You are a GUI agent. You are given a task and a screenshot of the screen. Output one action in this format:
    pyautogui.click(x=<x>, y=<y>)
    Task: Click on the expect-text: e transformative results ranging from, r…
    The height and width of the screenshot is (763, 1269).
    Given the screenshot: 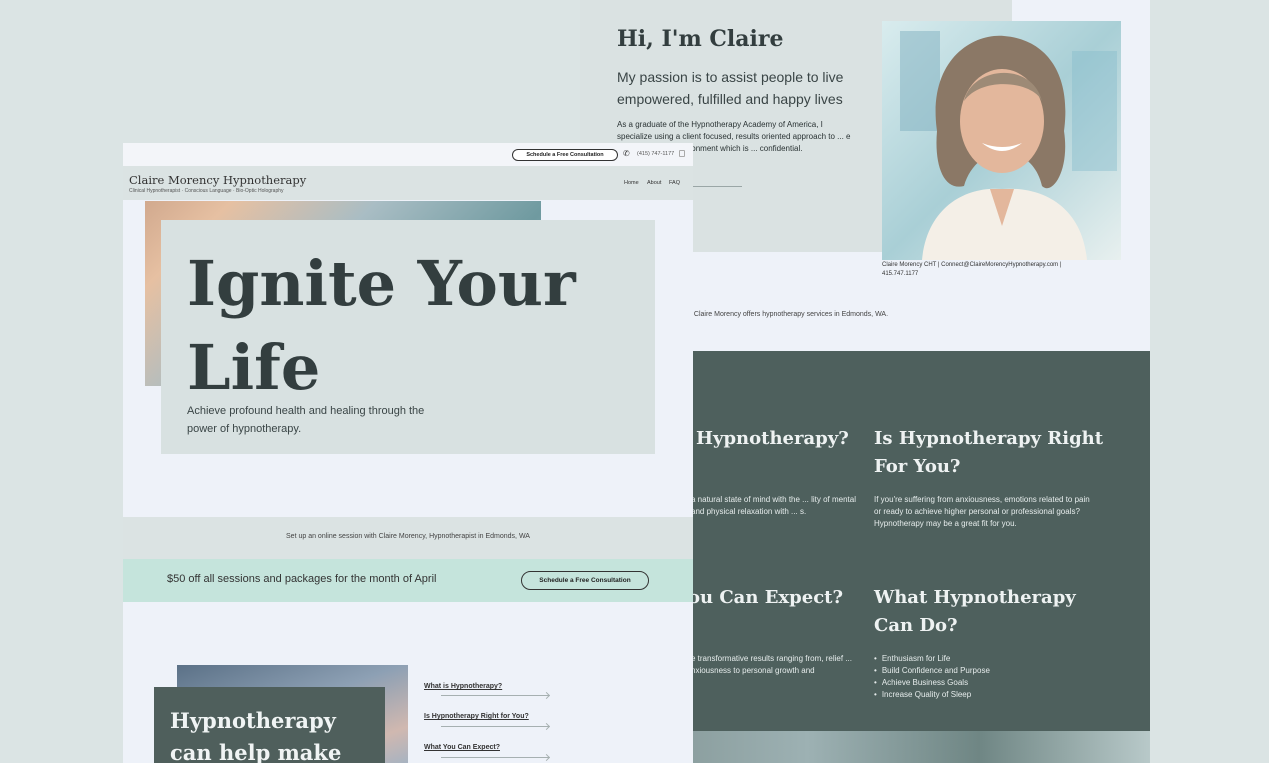 What is the action you would take?
    pyautogui.click(x=771, y=664)
    